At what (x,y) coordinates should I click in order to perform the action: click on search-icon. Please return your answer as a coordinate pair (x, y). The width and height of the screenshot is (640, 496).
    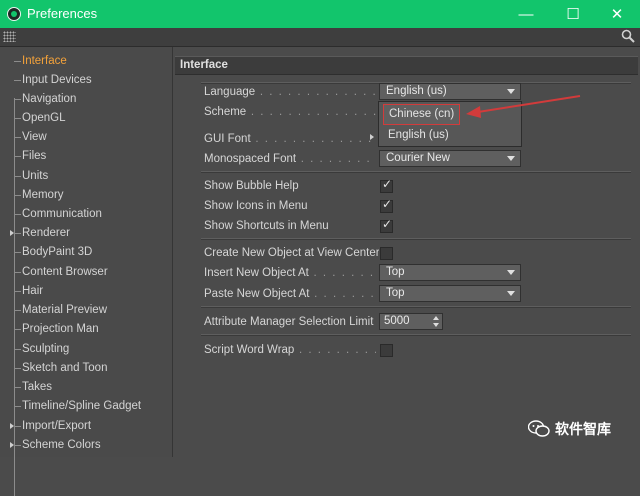
    Looking at the image, I should click on (628, 36).